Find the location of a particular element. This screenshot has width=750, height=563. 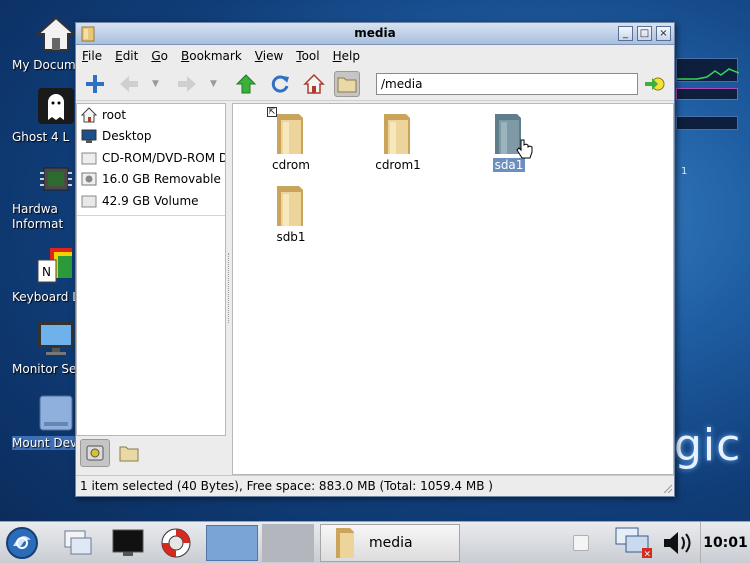

title-bar: media _ □ × is located at coordinates (375, 34).